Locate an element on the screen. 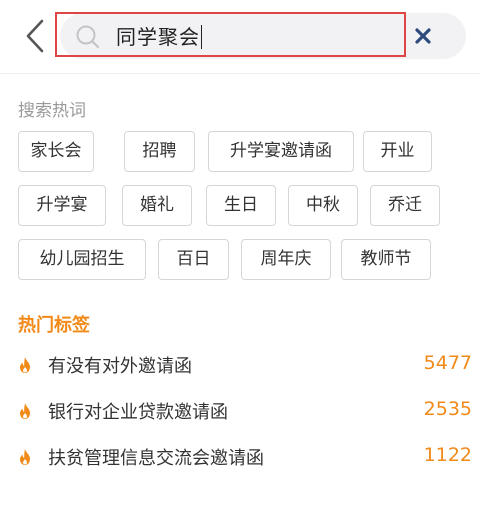  tag-item: 家长会 is located at coordinates (56, 151).